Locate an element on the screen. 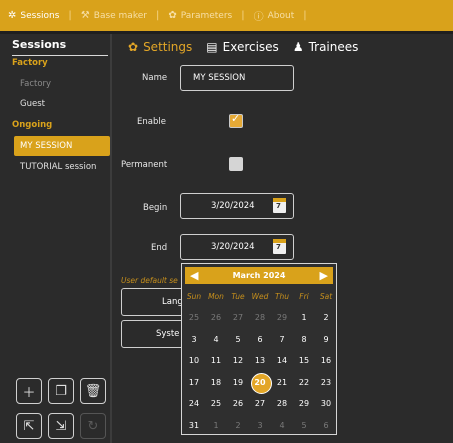 The image size is (453, 443). weekday-label: Mon is located at coordinates (216, 296).